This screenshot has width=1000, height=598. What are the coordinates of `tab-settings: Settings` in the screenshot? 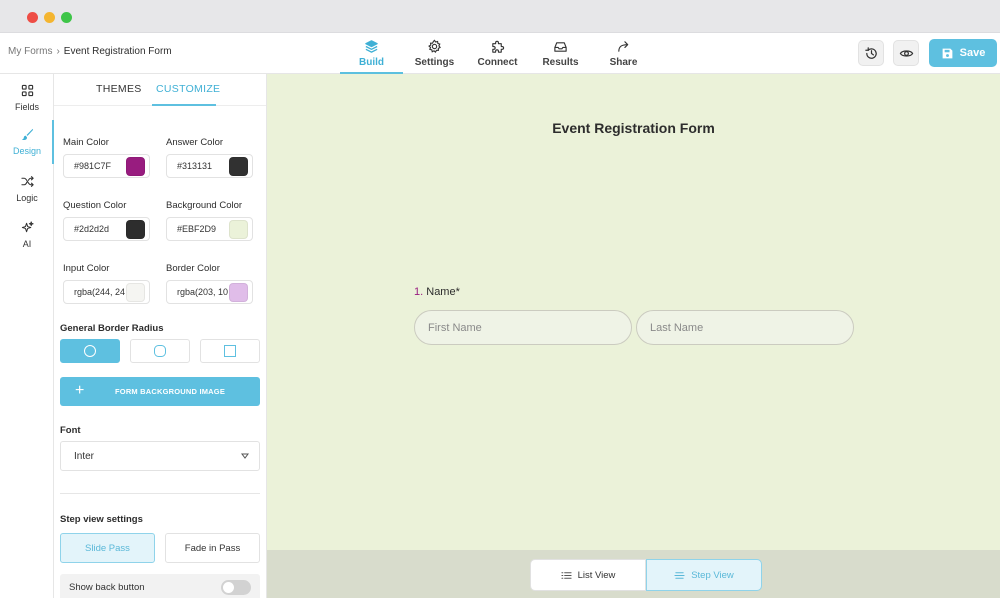 It's located at (434, 53).